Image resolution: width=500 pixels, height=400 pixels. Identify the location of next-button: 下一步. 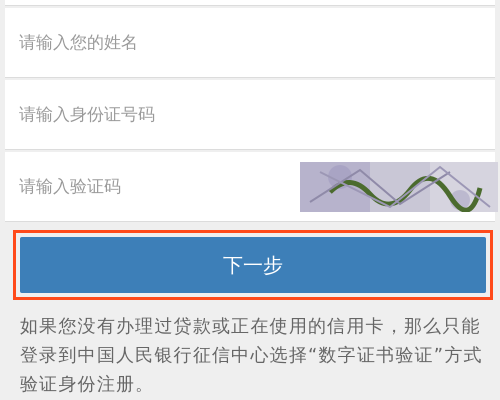
(253, 265).